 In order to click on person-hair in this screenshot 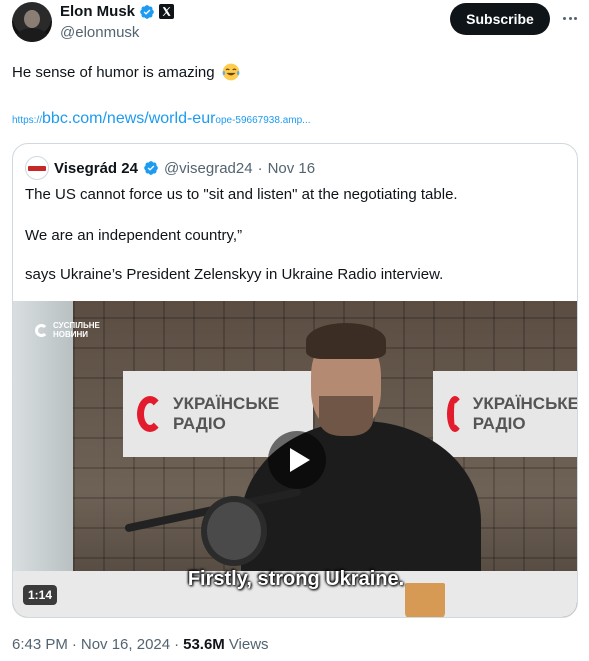, I will do `click(346, 341)`.